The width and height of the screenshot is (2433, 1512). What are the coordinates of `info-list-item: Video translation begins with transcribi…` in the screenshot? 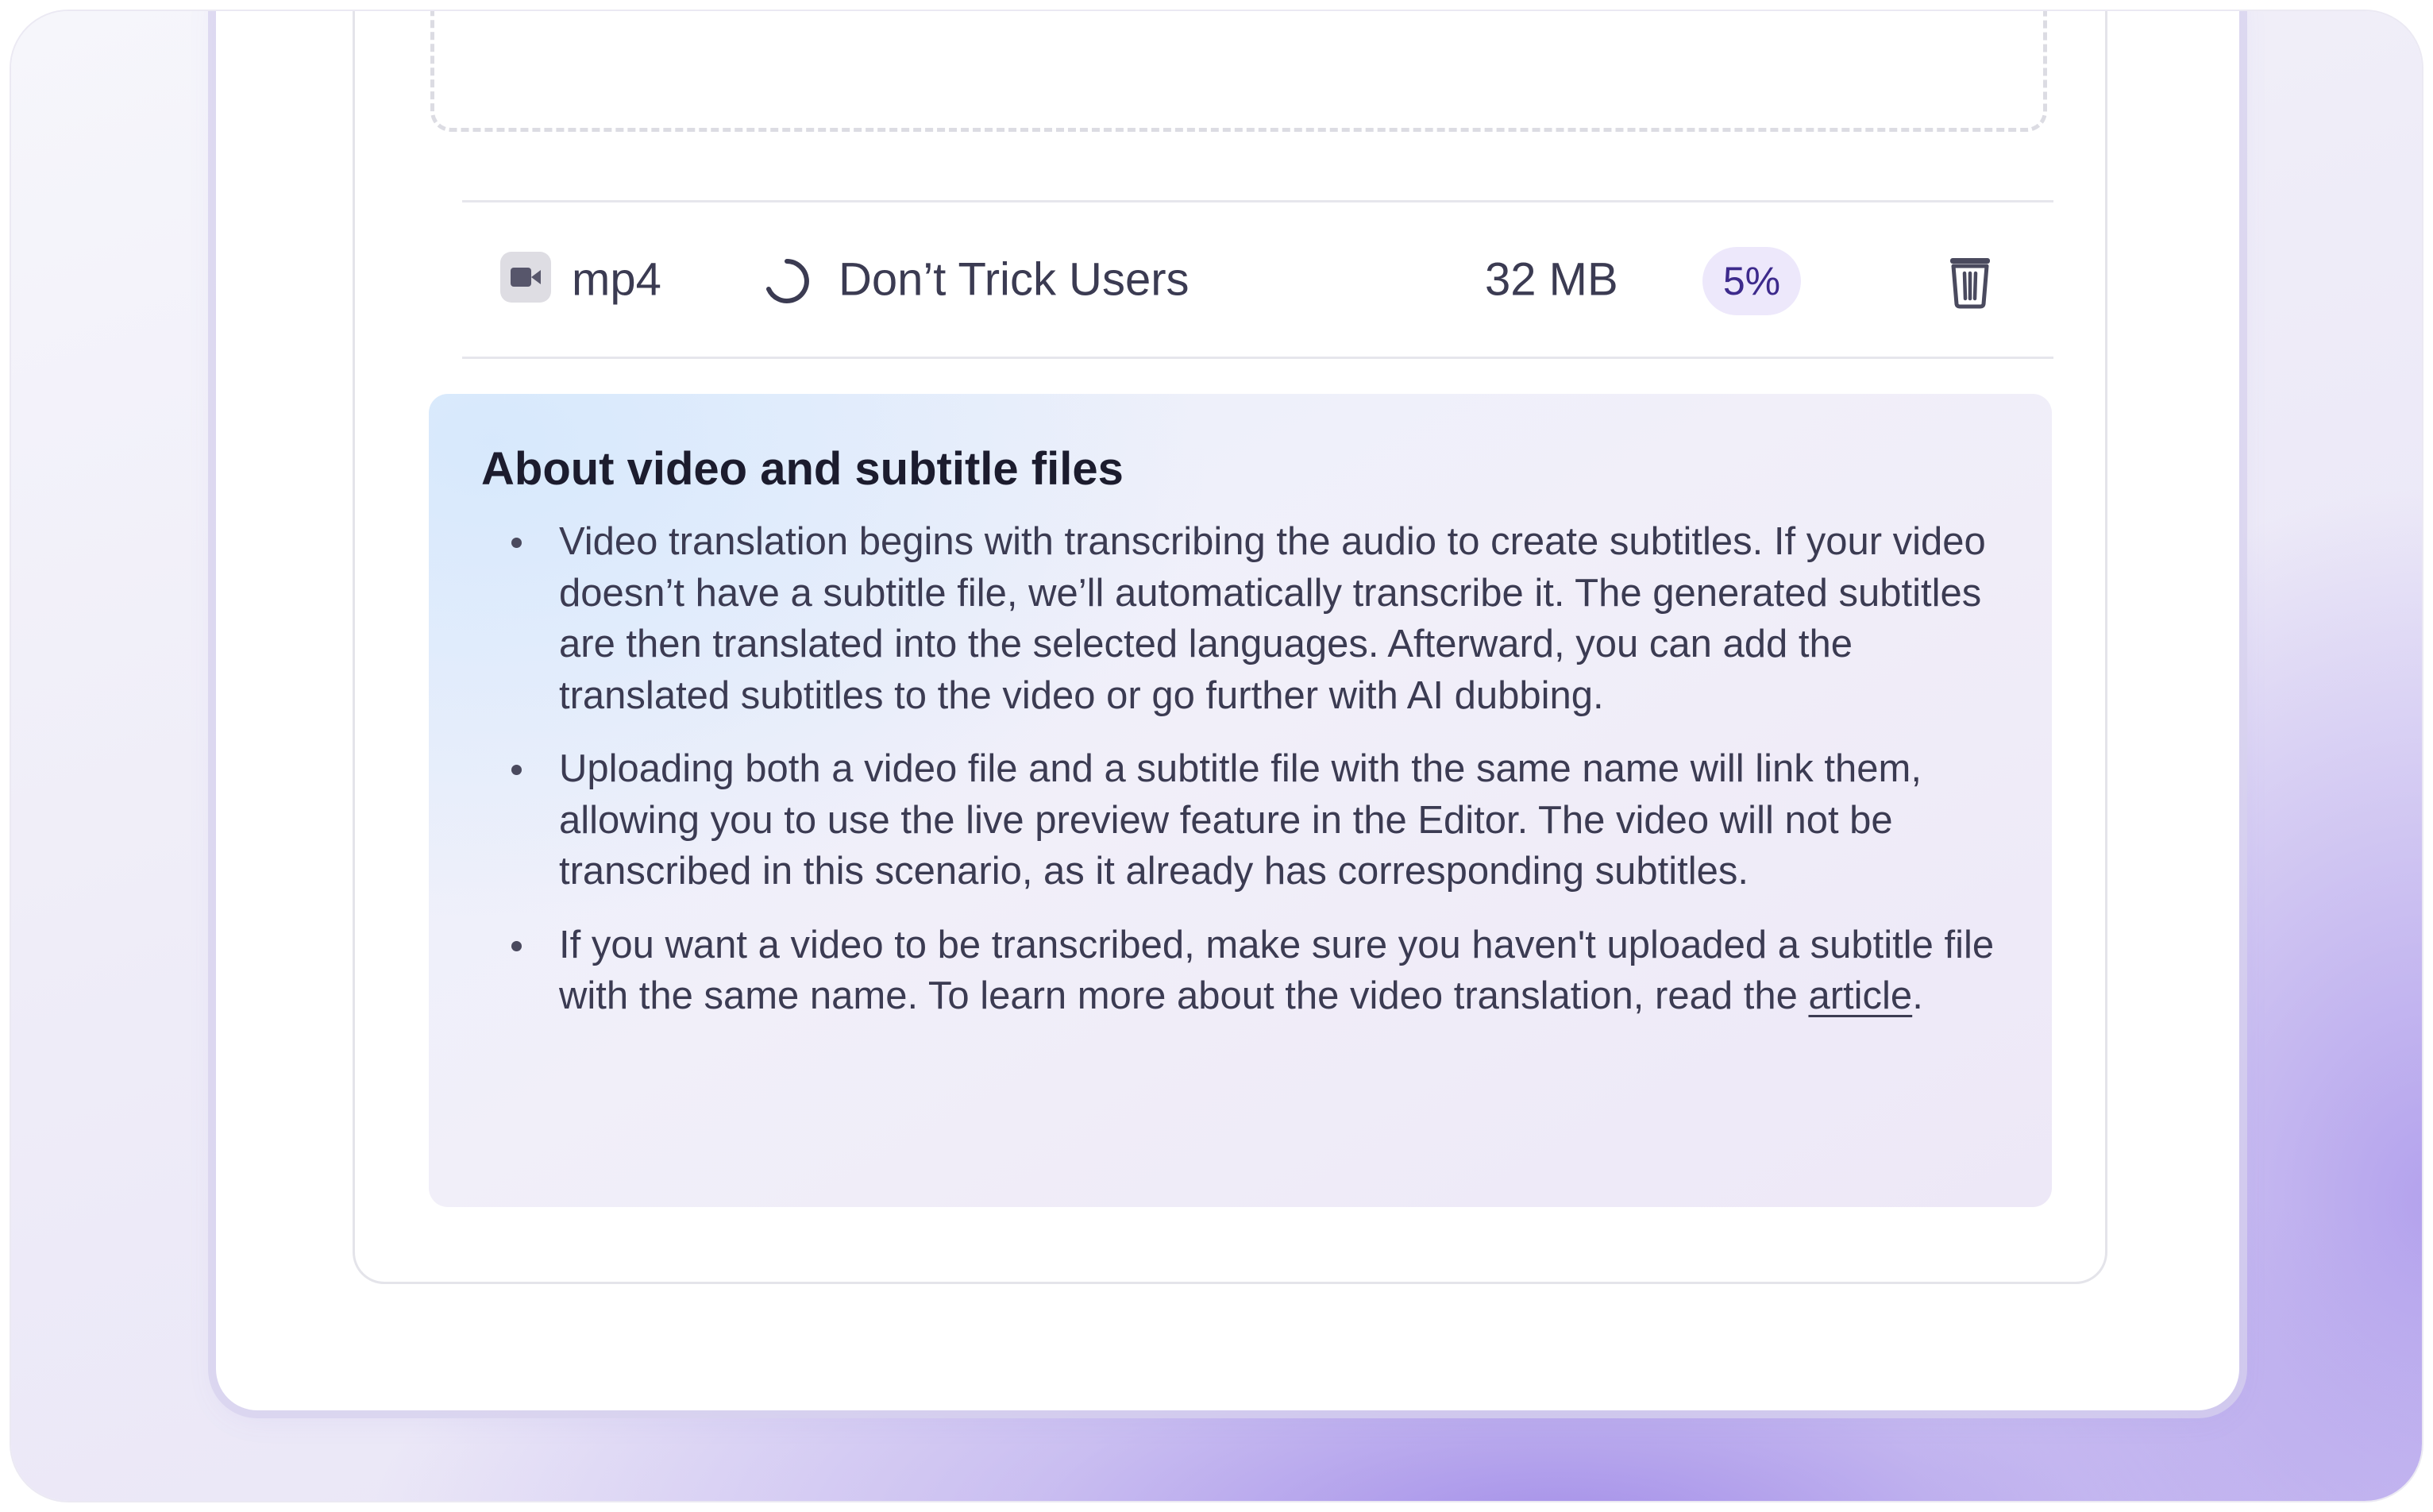 It's located at (1240, 618).